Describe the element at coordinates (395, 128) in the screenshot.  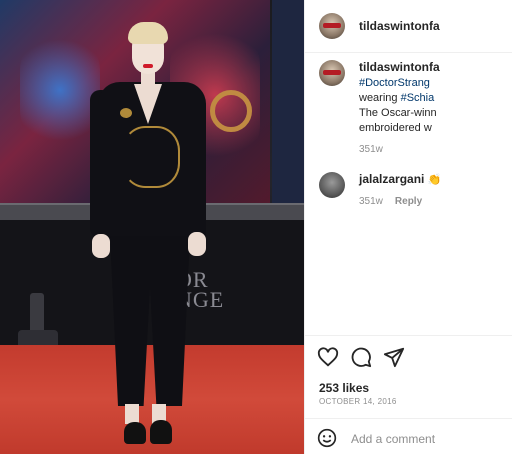
I see `caption-text-4: embroidered w` at that location.